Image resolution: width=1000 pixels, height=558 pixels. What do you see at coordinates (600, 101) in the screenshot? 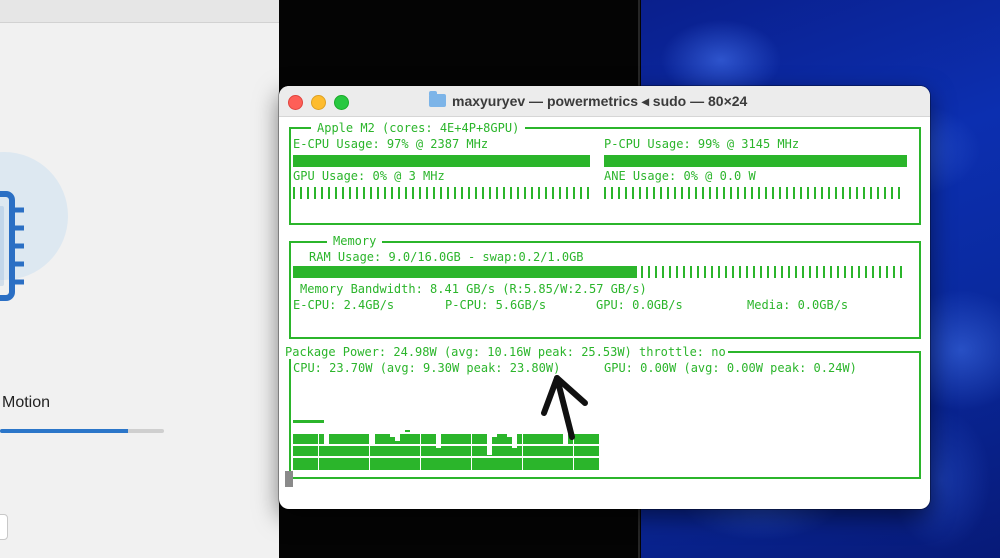
I see `window-title: maxyuryev — powermetrics ◂ sudo — 80×24` at bounding box center [600, 101].